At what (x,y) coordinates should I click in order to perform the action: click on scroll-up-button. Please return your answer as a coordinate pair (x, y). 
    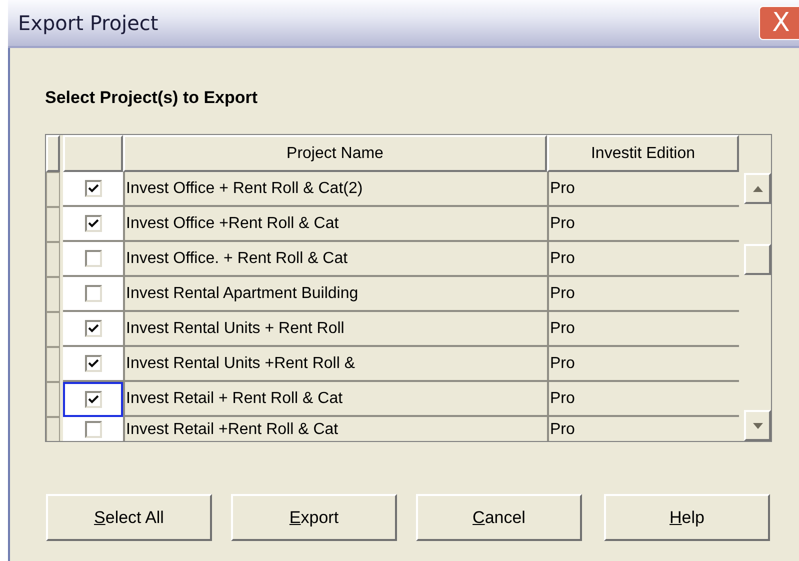
    Looking at the image, I should click on (757, 188).